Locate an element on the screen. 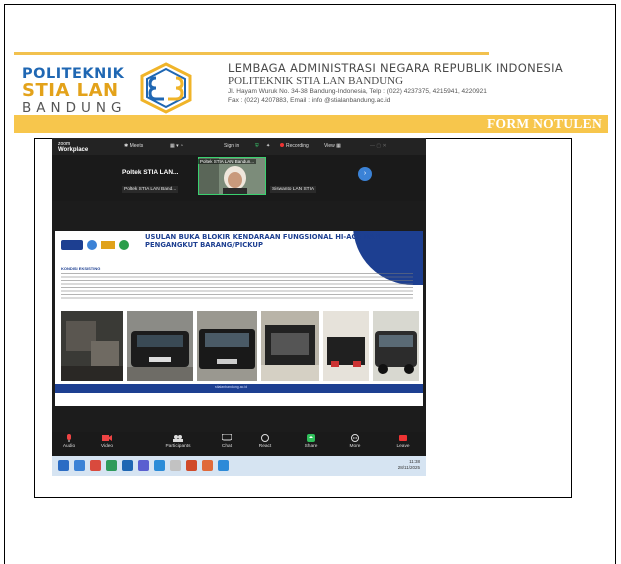  taskbar-app-8-icon is located at coordinates (175, 465).